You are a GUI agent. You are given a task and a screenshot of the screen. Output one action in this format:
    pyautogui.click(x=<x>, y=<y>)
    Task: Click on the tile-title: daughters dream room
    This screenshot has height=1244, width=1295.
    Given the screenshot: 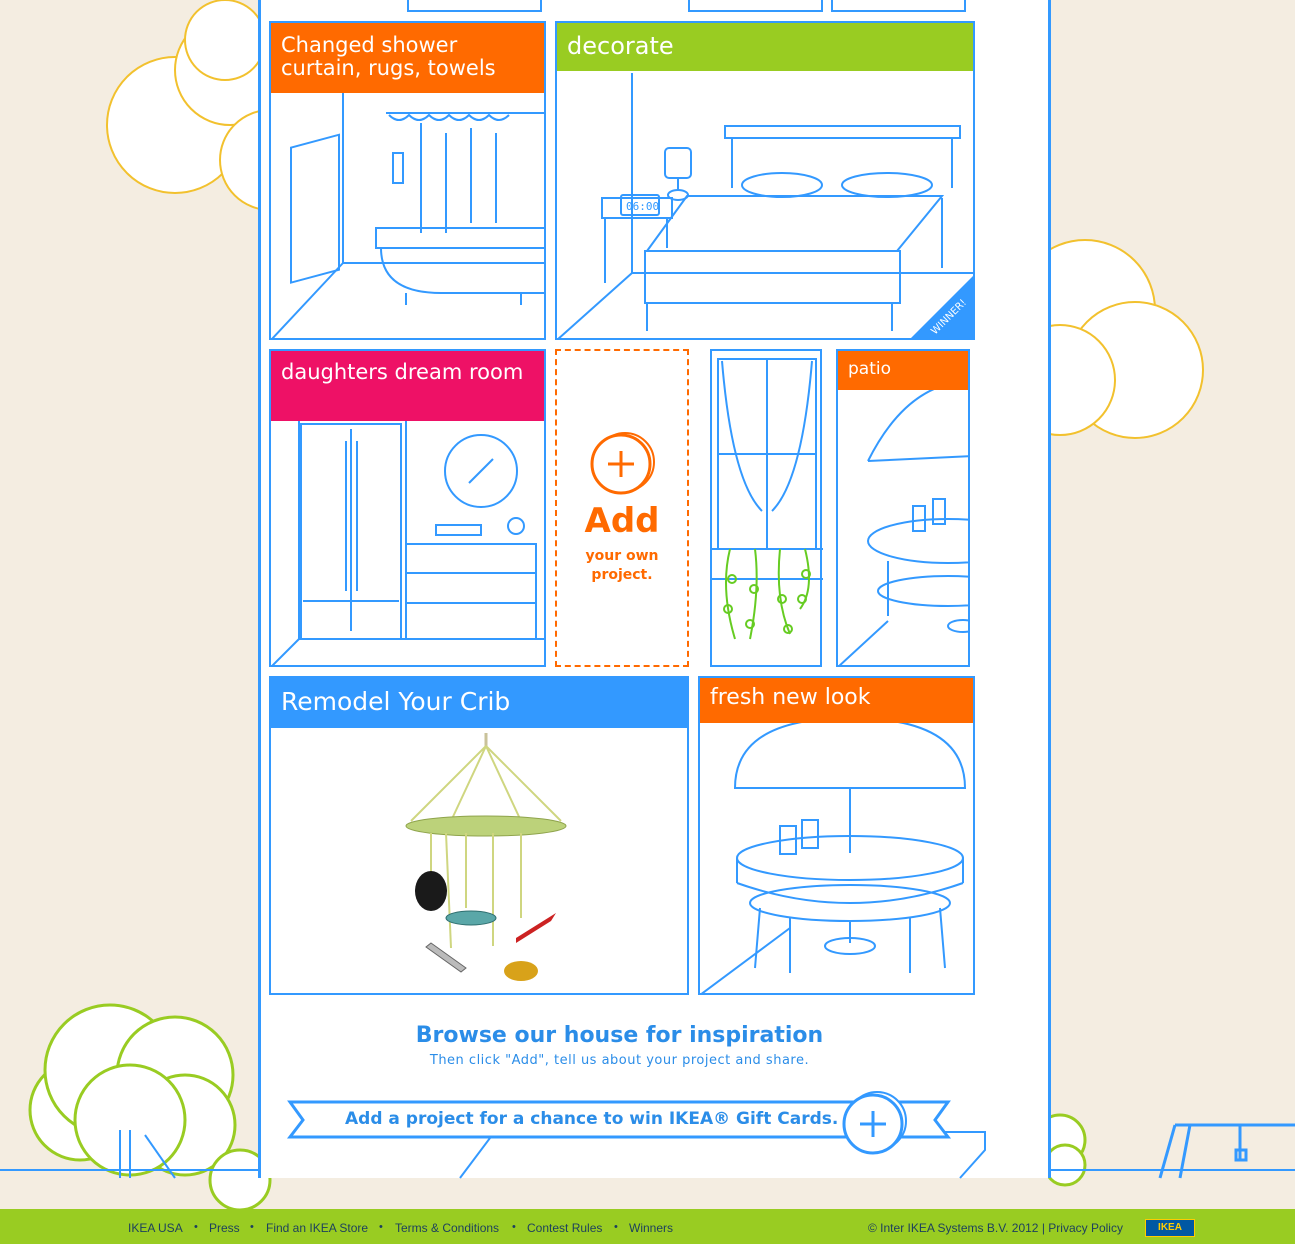 What is the action you would take?
    pyautogui.click(x=407, y=386)
    